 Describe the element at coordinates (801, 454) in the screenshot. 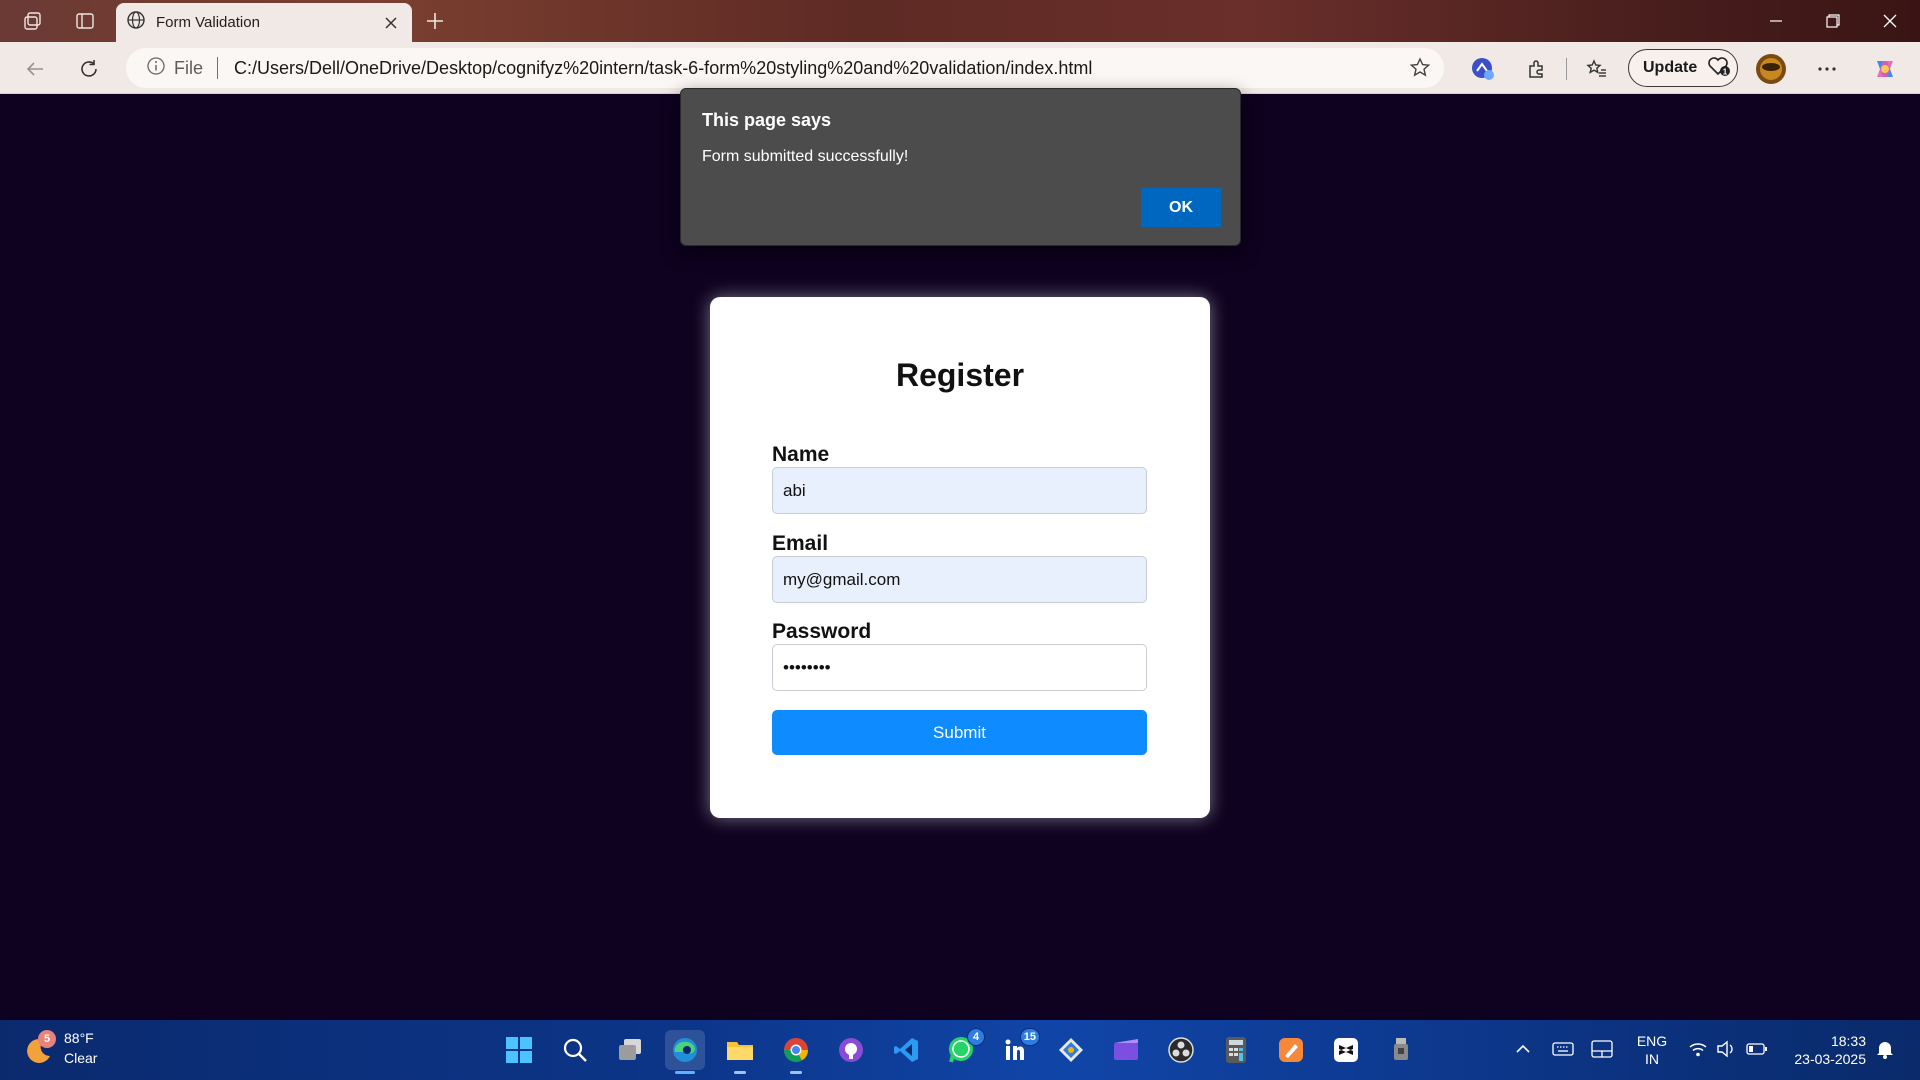

I see `name-label: Name` at that location.